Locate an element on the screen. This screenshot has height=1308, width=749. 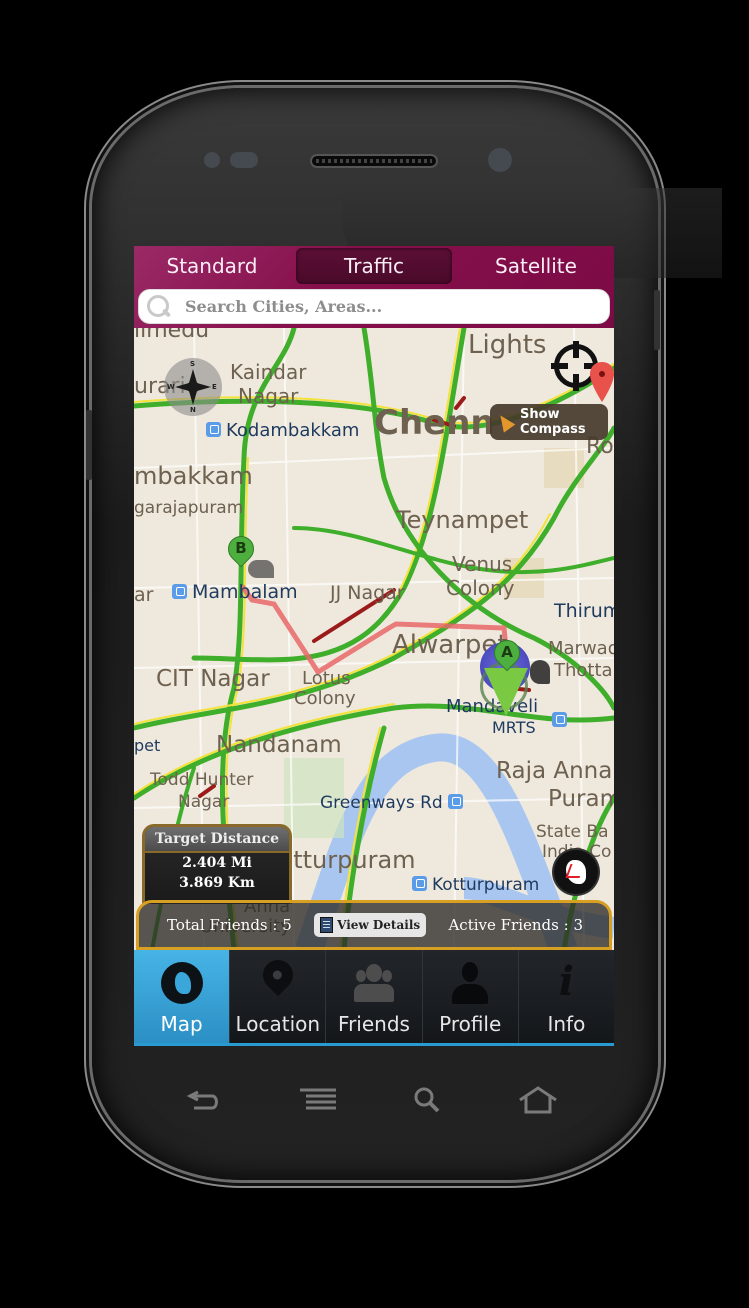
map-label: Todd Hunter is located at coordinates (202, 780).